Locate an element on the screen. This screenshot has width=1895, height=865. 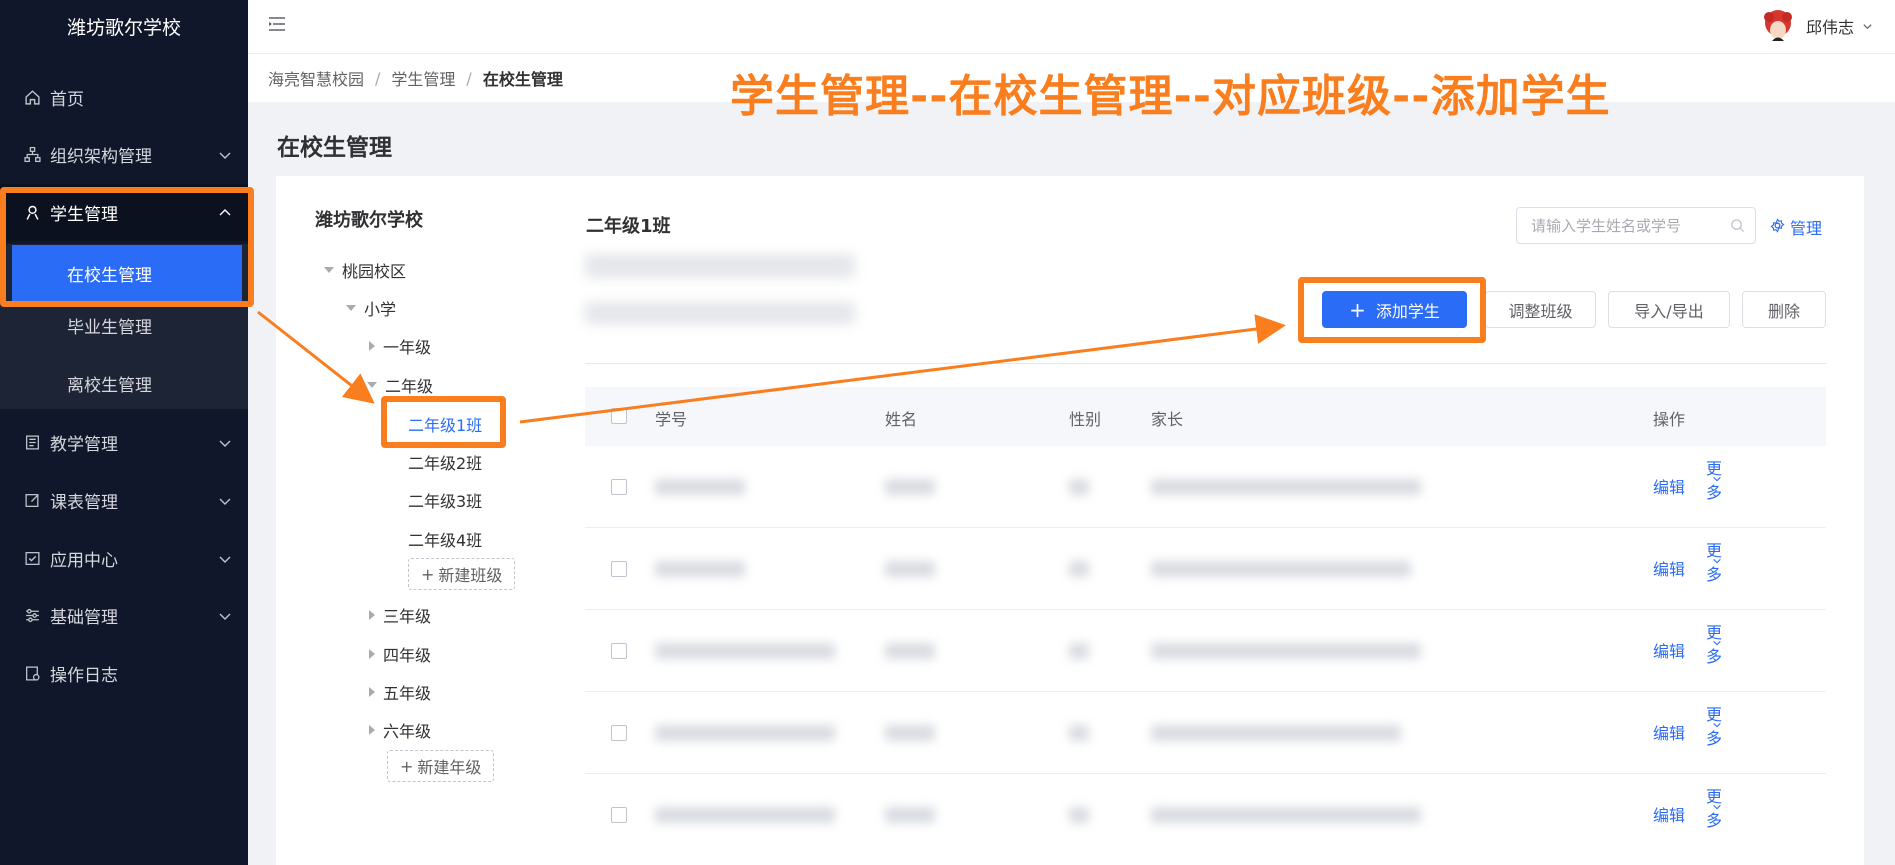
menu-item-home: 首页 is located at coordinates (124, 97).